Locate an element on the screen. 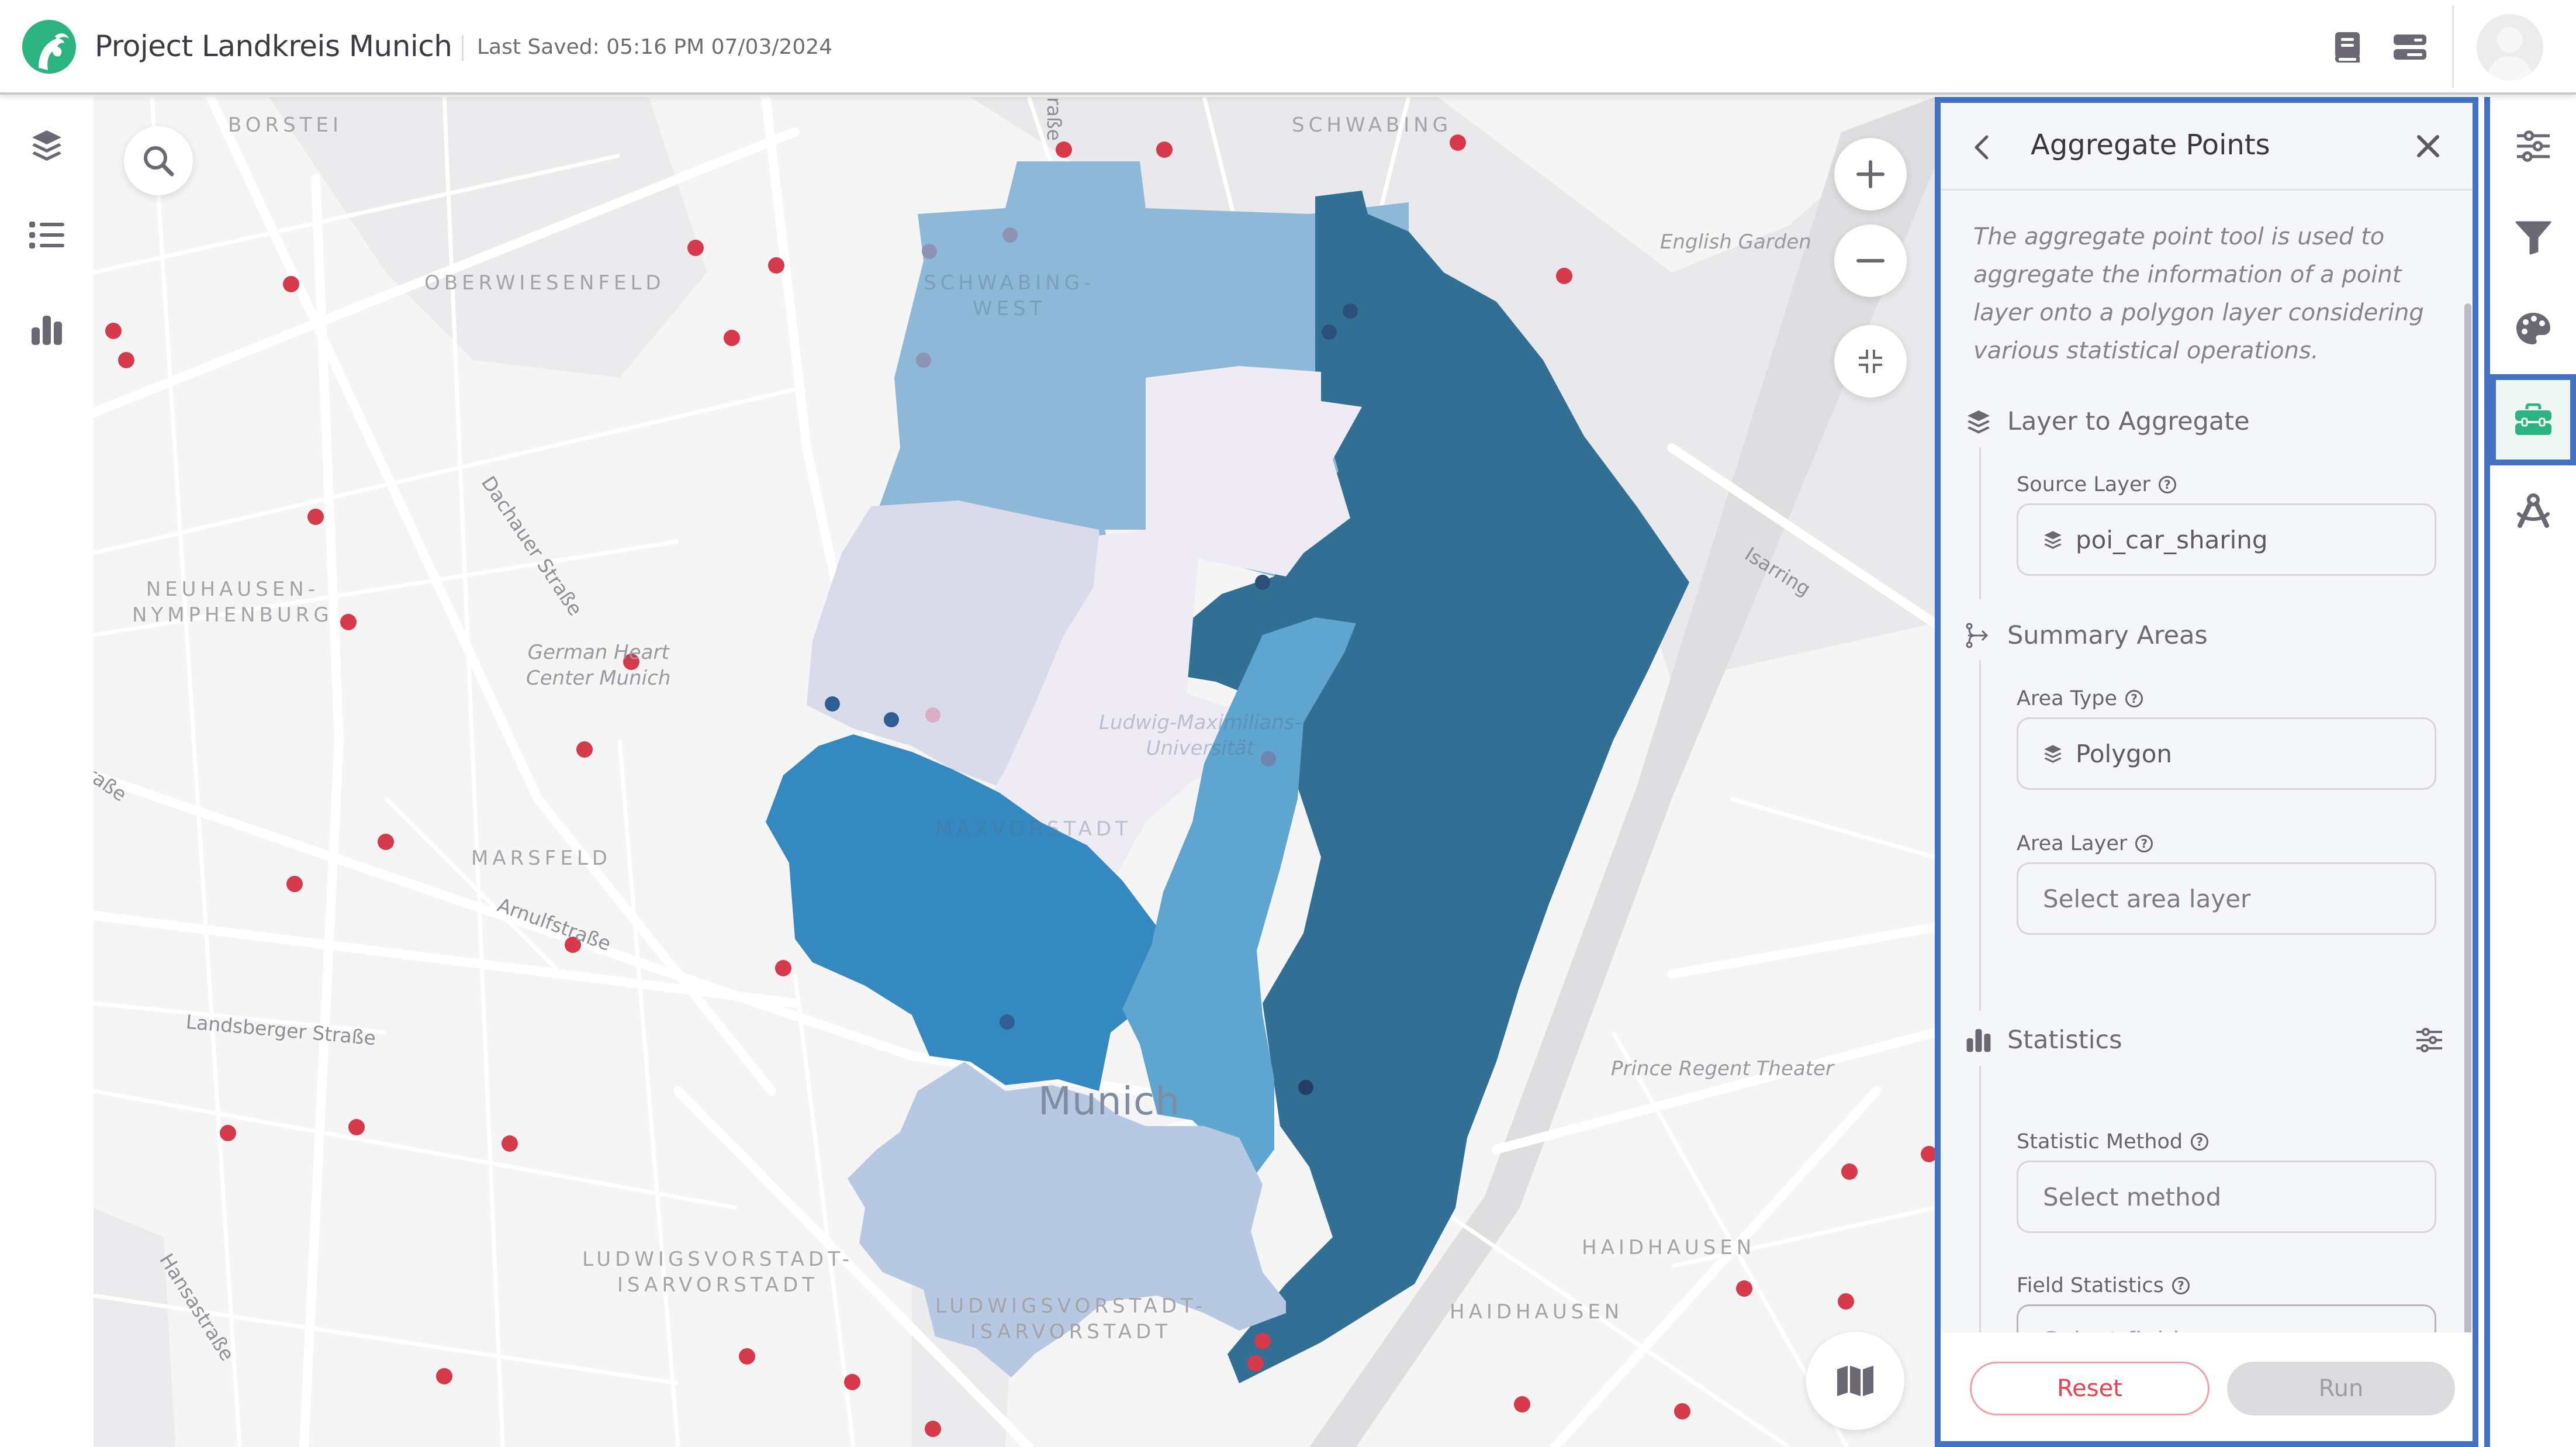 Image resolution: width=2576 pixels, height=1447 pixels. section-title: Layer to Aggregate is located at coordinates (2128, 421).